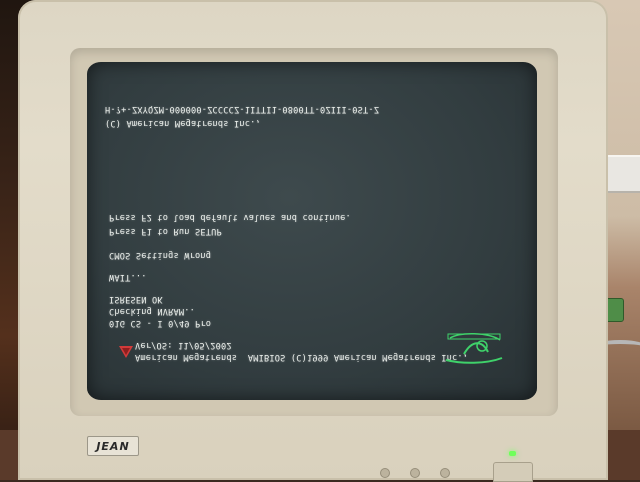 The image size is (640, 482). What do you see at coordinates (183, 123) in the screenshot?
I see `bios-line-2: (C) American Megatrends Inc.,` at bounding box center [183, 123].